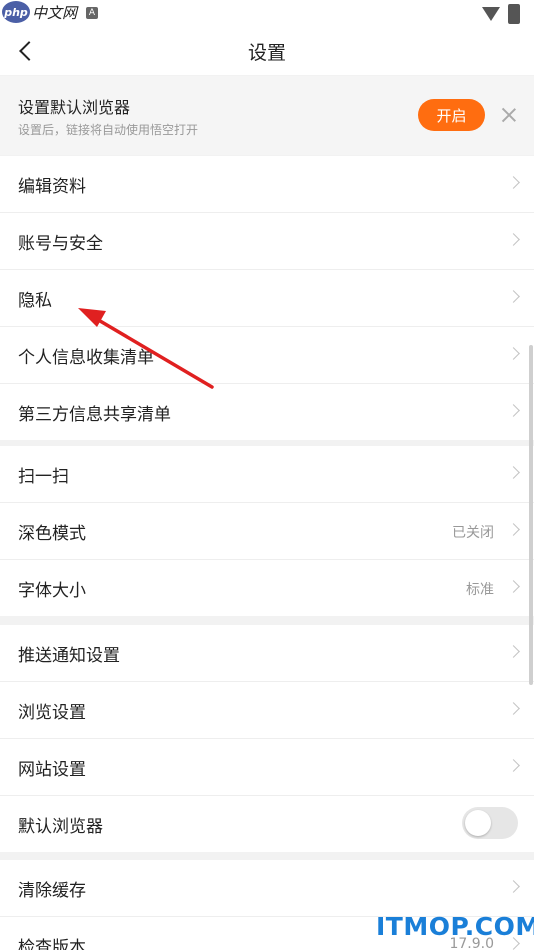  What do you see at coordinates (146, 348) in the screenshot?
I see `annotation-arrow-icon` at bounding box center [146, 348].